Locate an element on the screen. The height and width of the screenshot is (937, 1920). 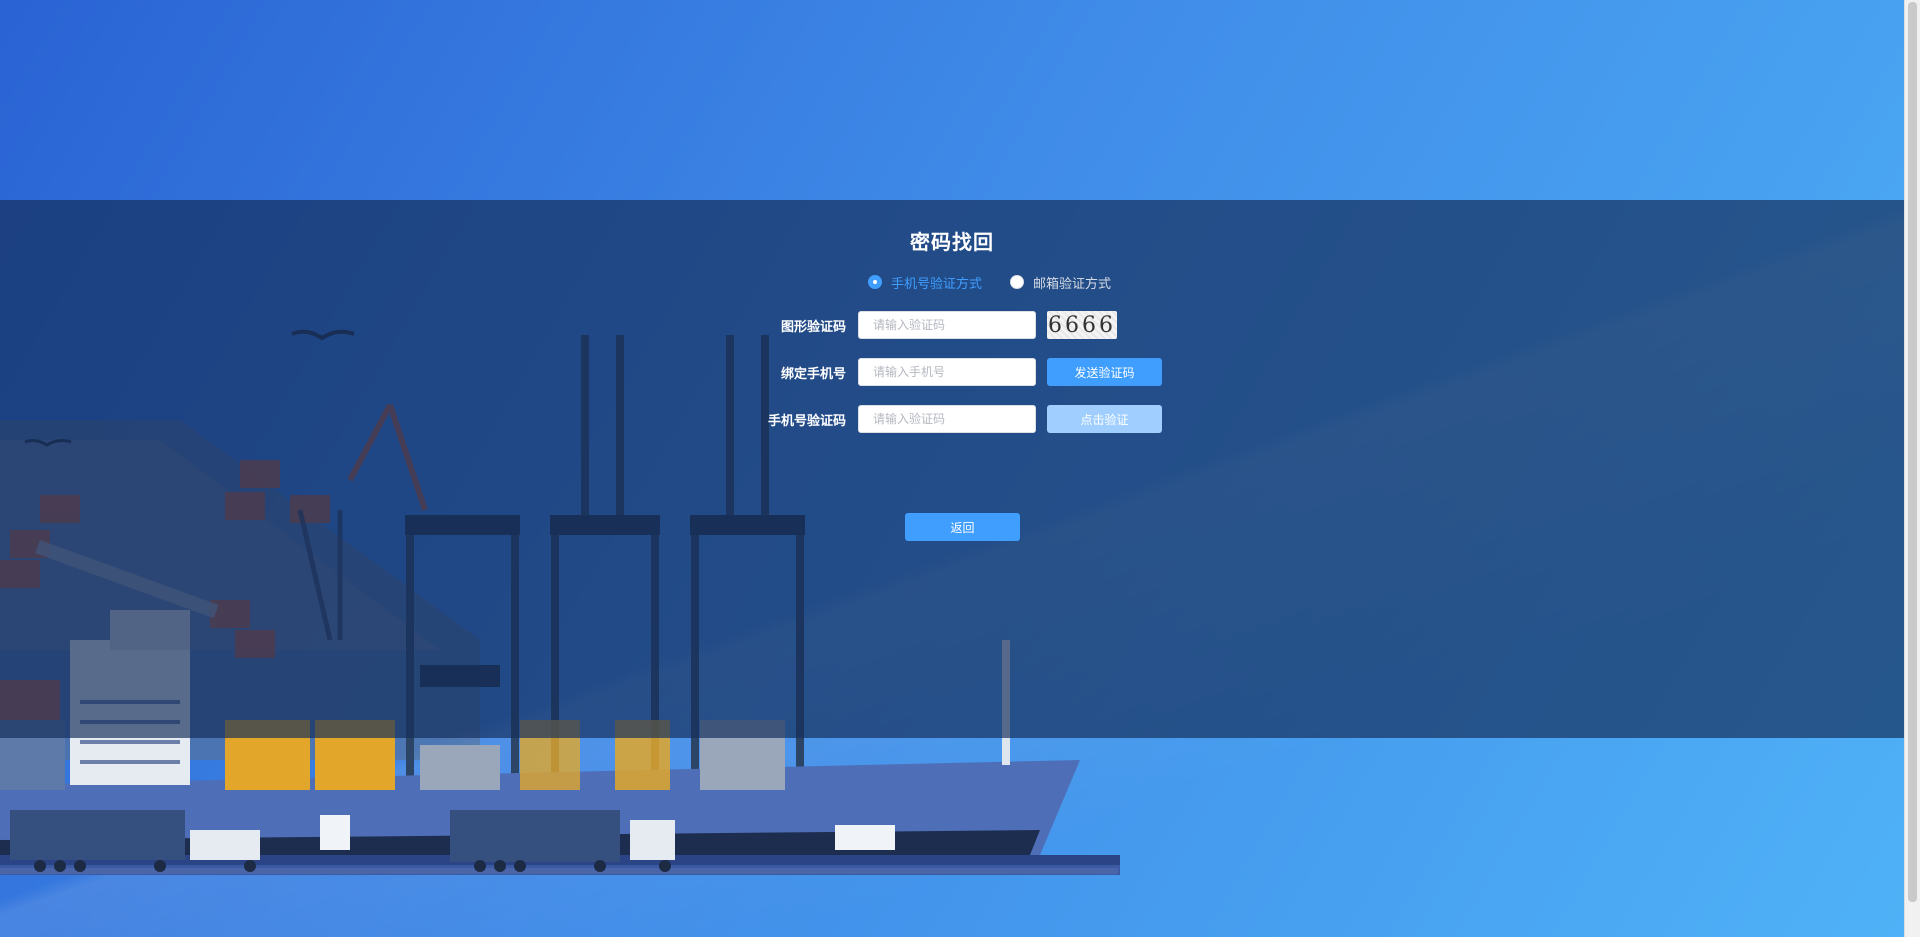
radio-phone-method: 手机号验证方式 is located at coordinates (925, 282).